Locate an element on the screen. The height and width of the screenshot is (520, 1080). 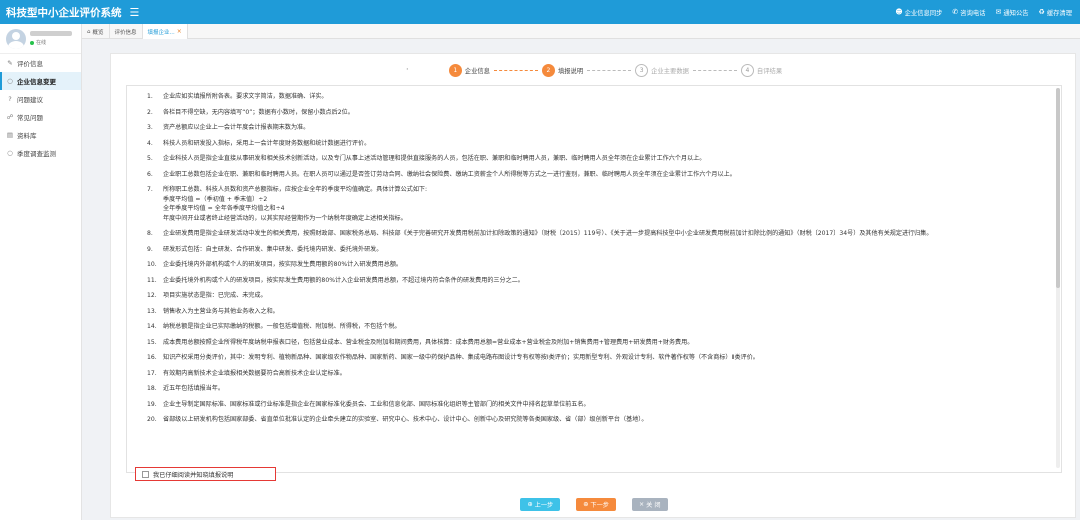
sidebar-item-label: 评价信息 is located at coordinates (30, 64).